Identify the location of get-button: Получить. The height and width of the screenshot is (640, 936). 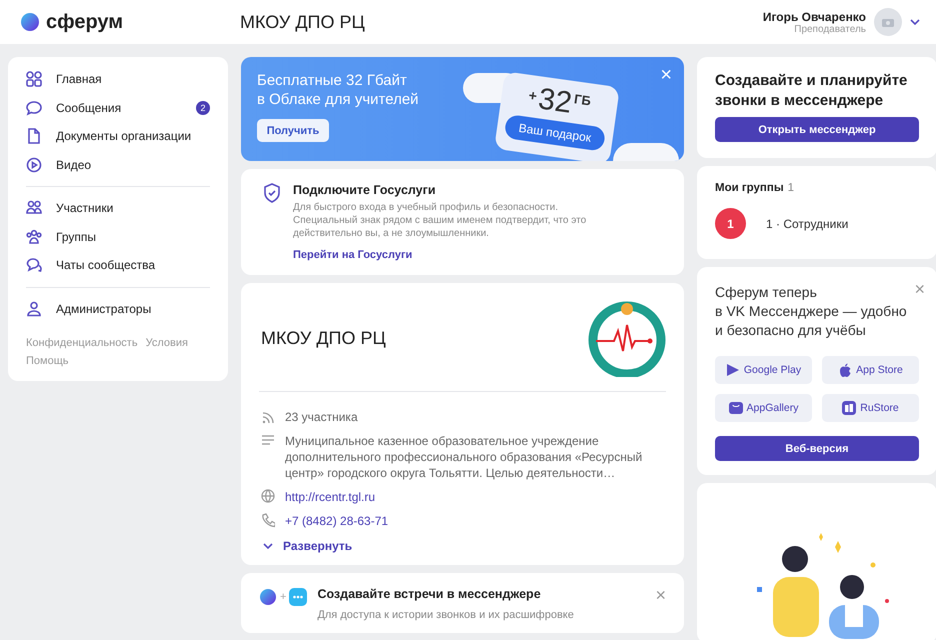
(293, 130).